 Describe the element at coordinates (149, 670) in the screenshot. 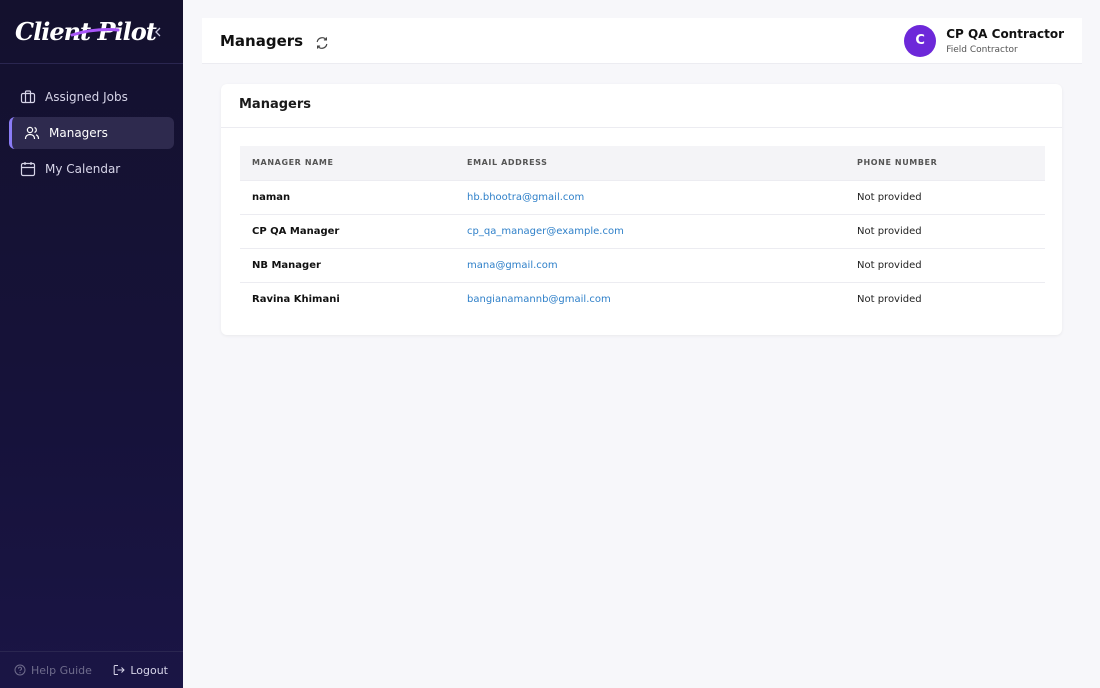

I see `logout-label: Logout` at that location.